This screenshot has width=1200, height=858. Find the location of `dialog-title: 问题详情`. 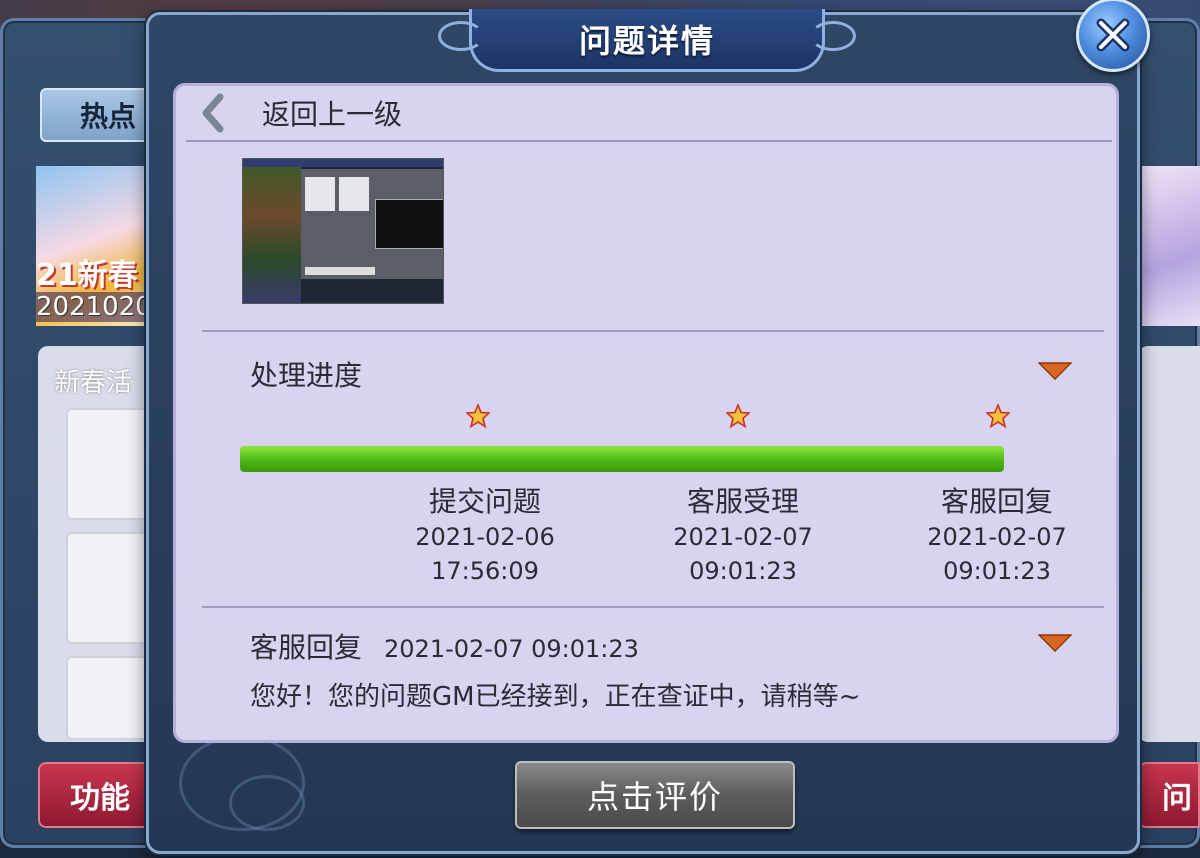

dialog-title: 问题详情 is located at coordinates (646, 41).